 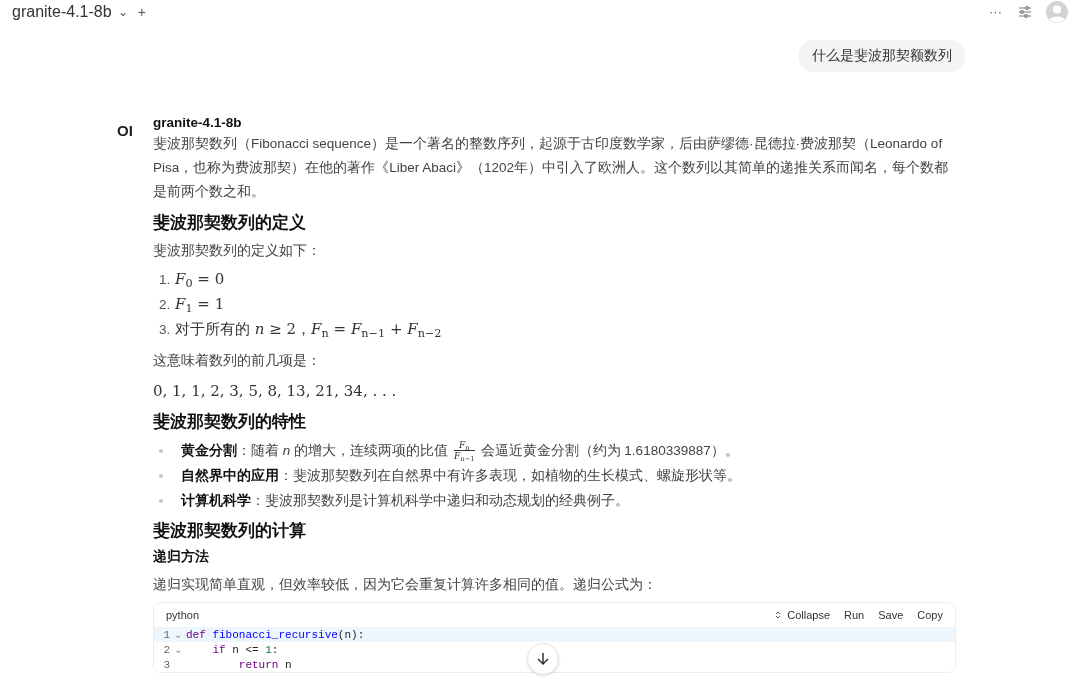 I want to click on settings-icon, so click(x=1025, y=12).